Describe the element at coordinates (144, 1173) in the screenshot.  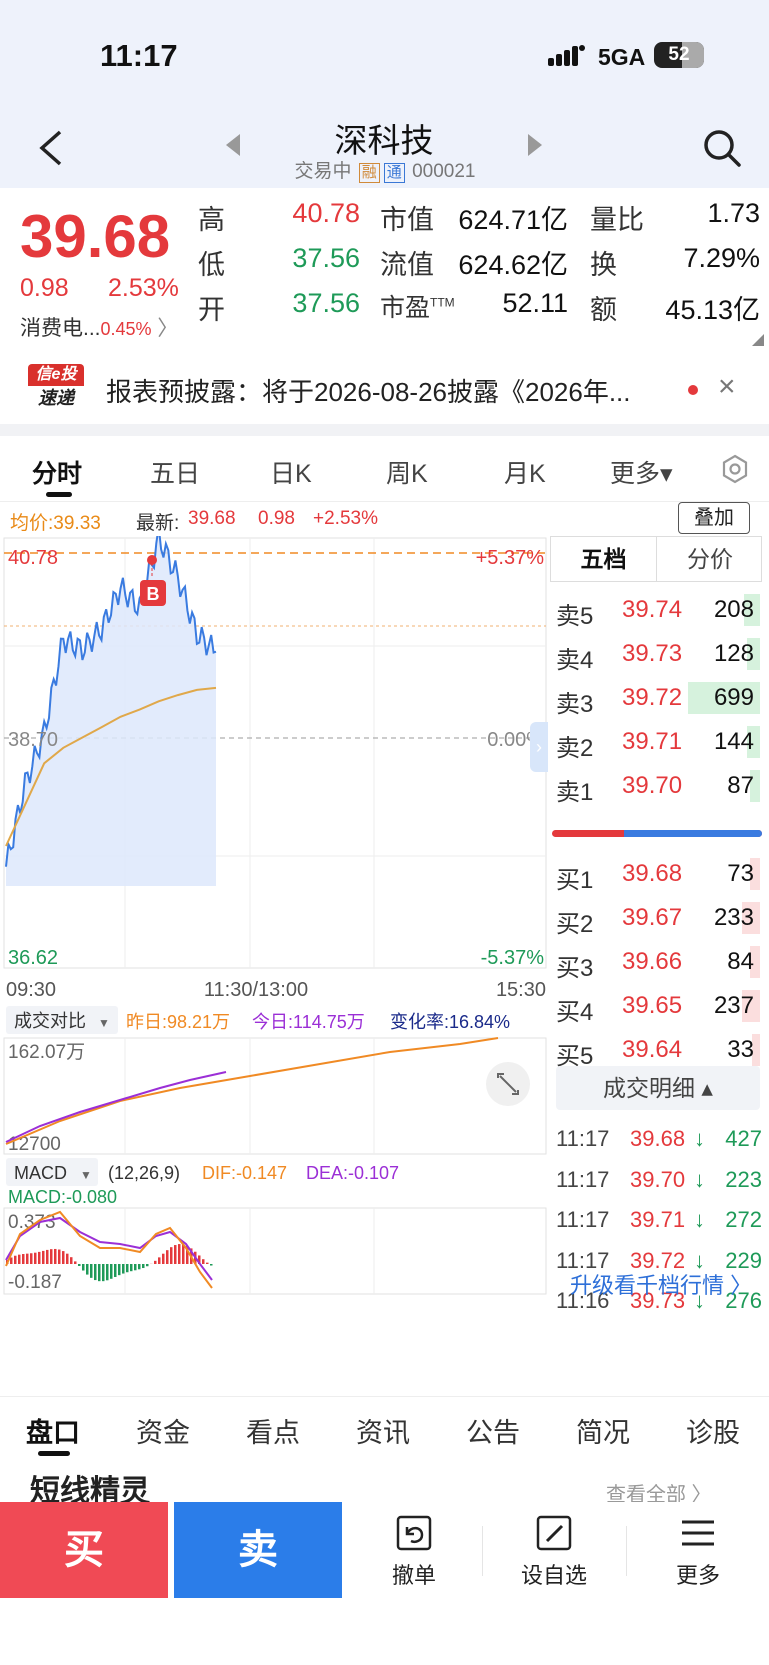
I see `macd-params: (12,26,9)` at that location.